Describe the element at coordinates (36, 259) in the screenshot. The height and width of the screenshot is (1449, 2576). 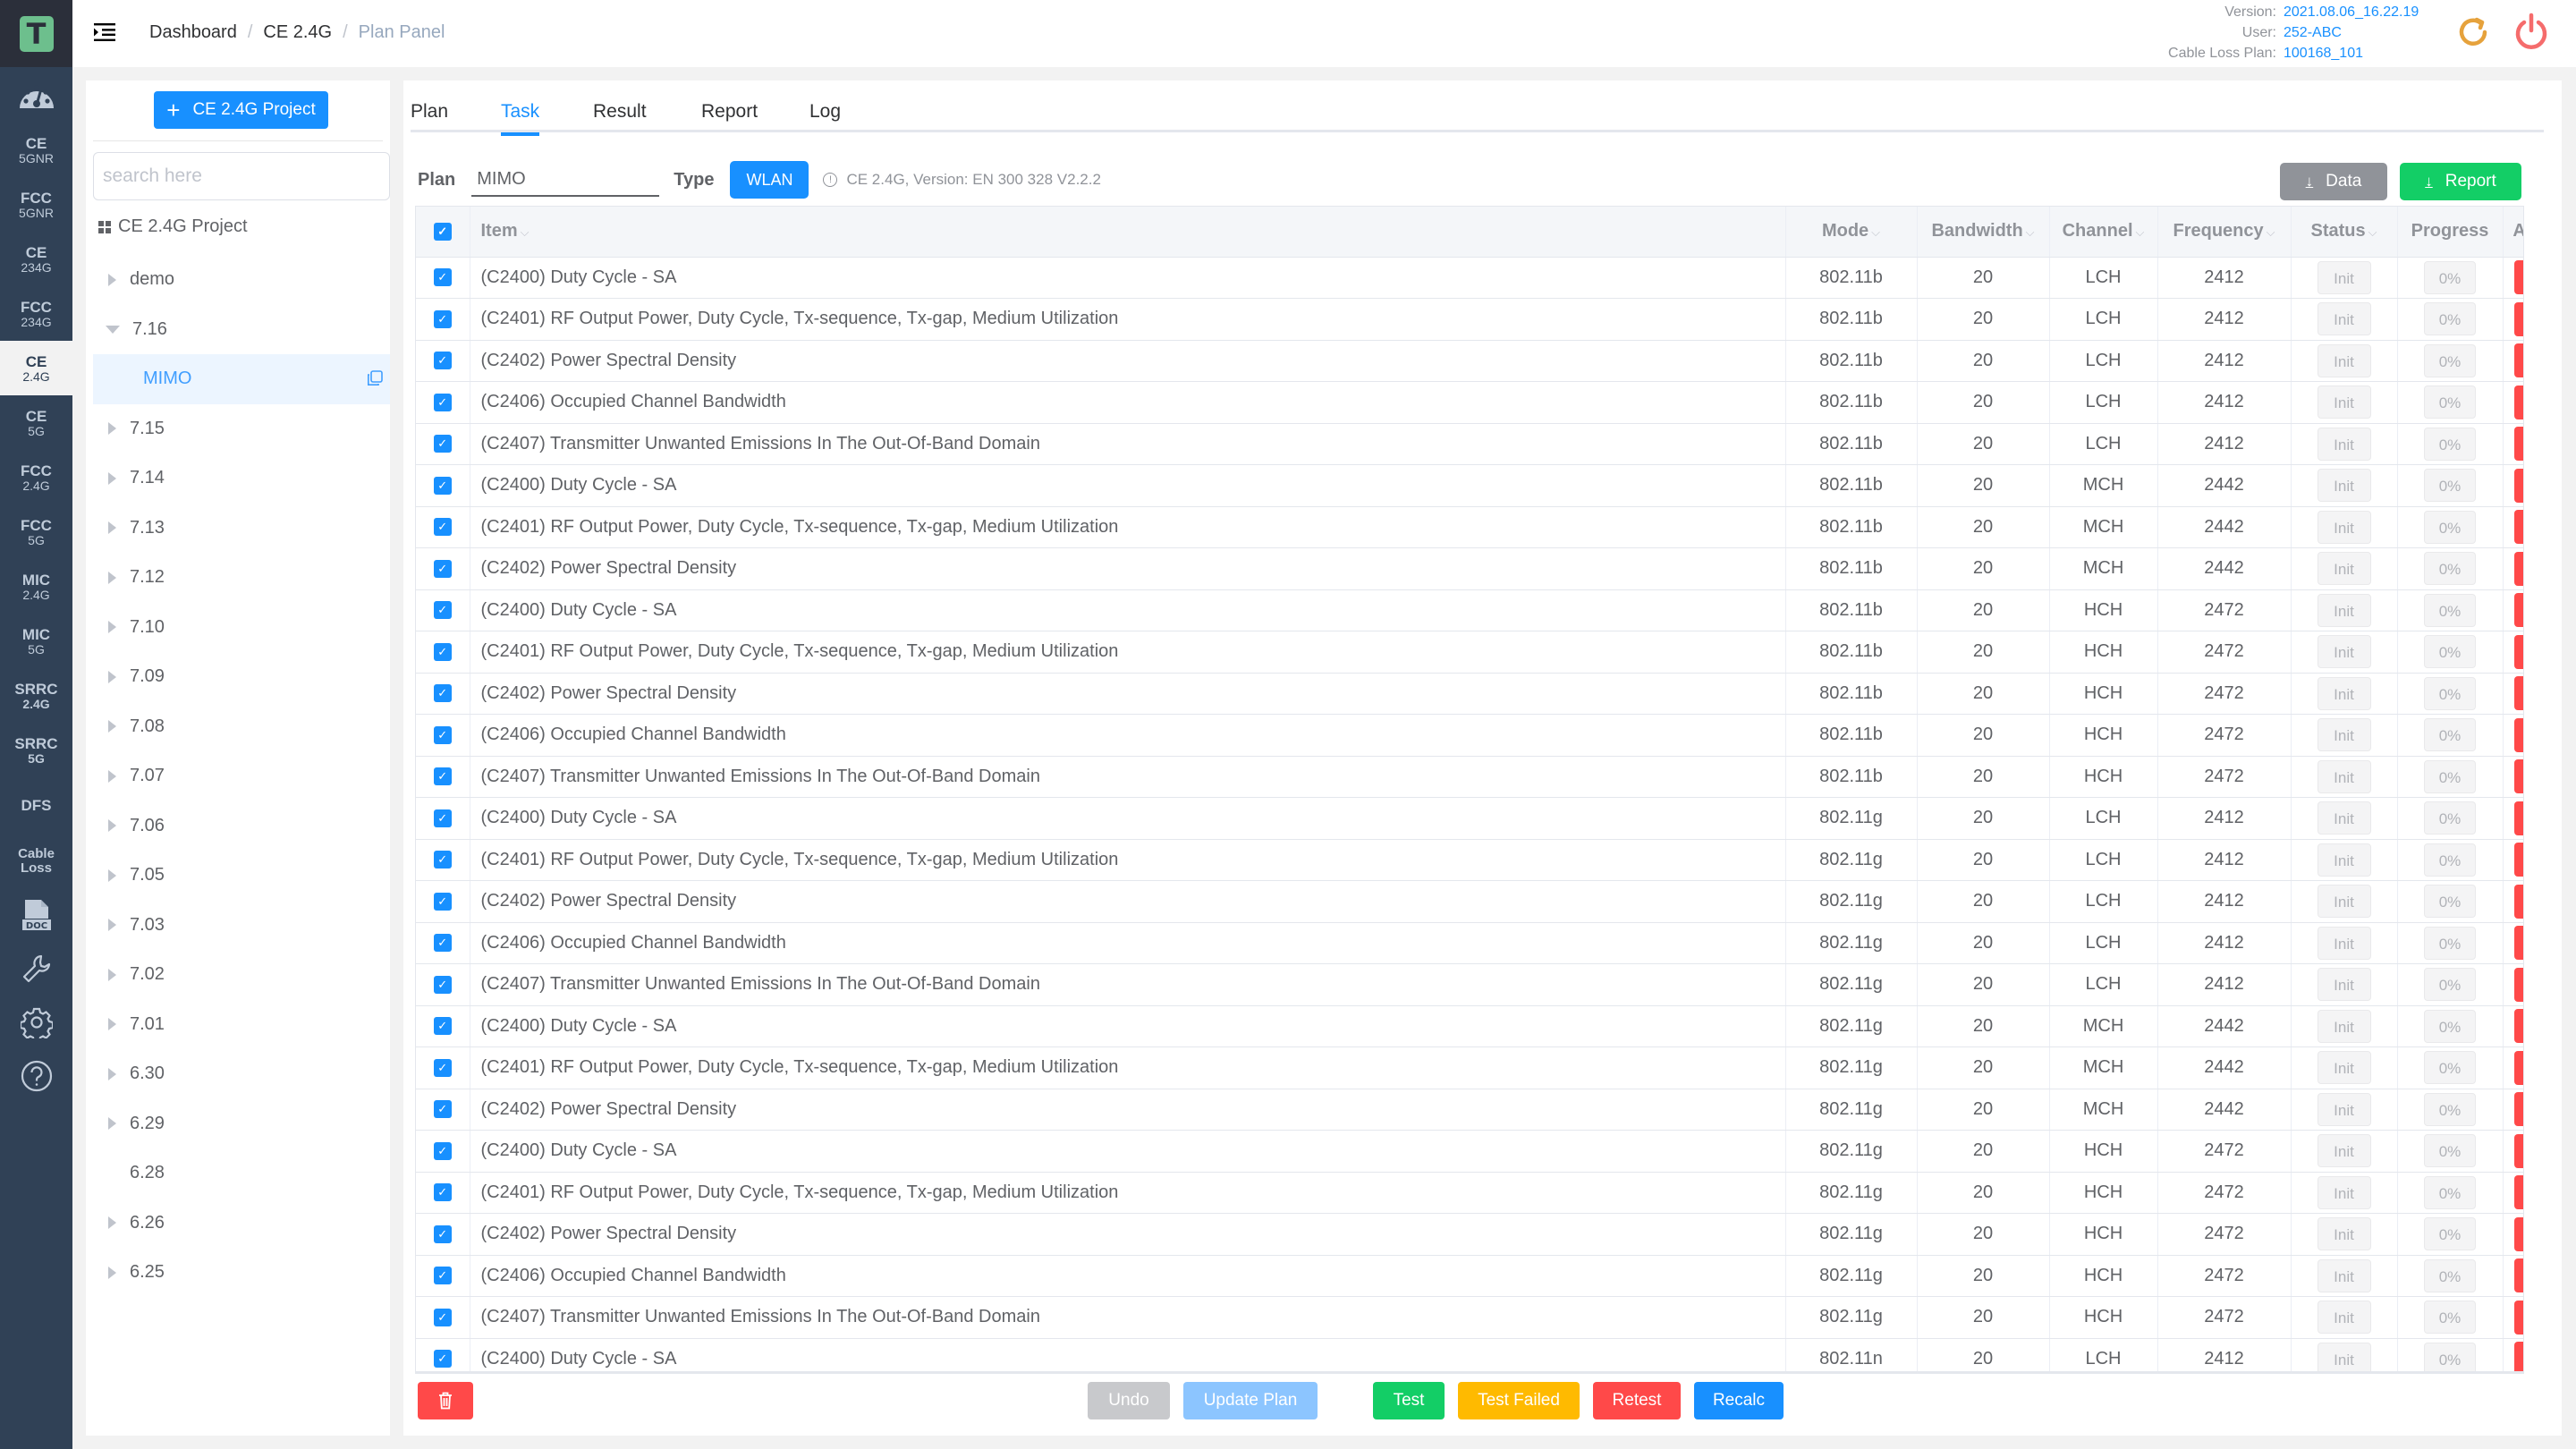
I see `rail-item-ce-234g: CE 234G` at that location.